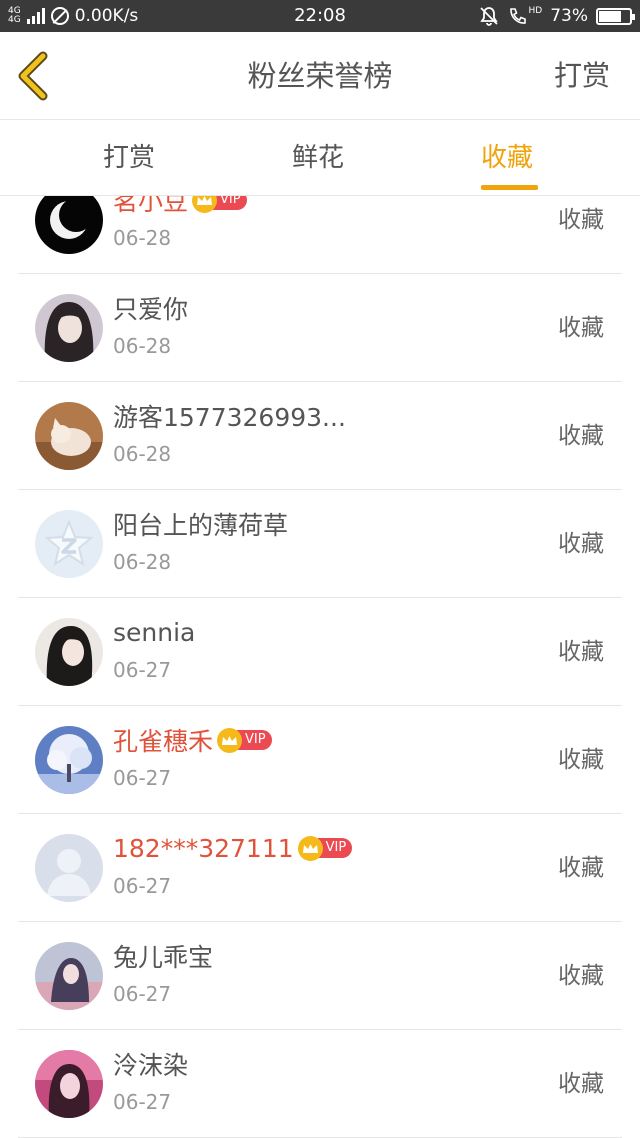 This screenshot has width=640, height=1138. What do you see at coordinates (129, 158) in the screenshot?
I see `tab-reward: 打赏` at bounding box center [129, 158].